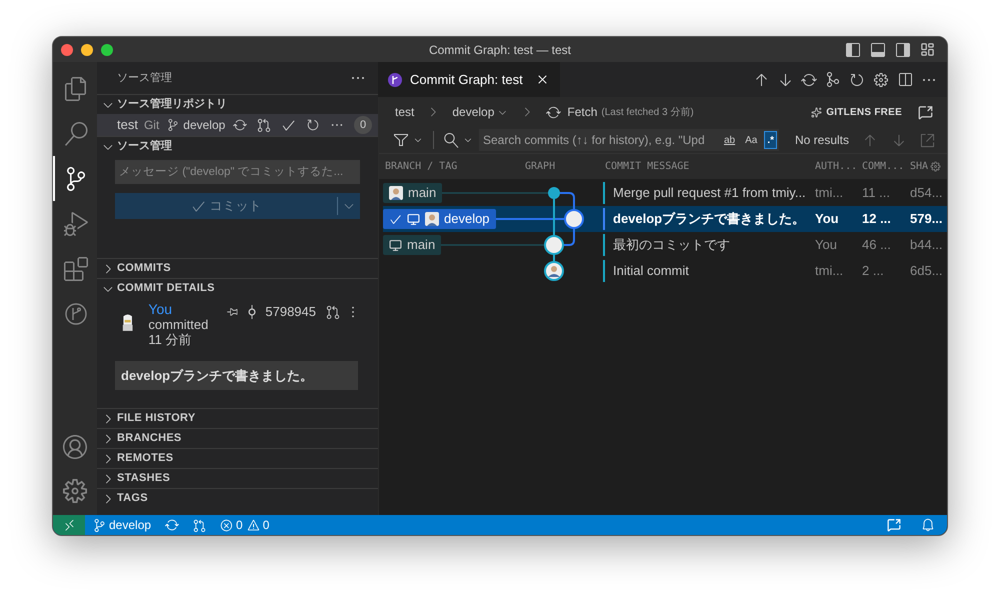 The height and width of the screenshot is (605, 1000). Describe the element at coordinates (237, 458) in the screenshot. I see `section-header: REMOTES` at that location.